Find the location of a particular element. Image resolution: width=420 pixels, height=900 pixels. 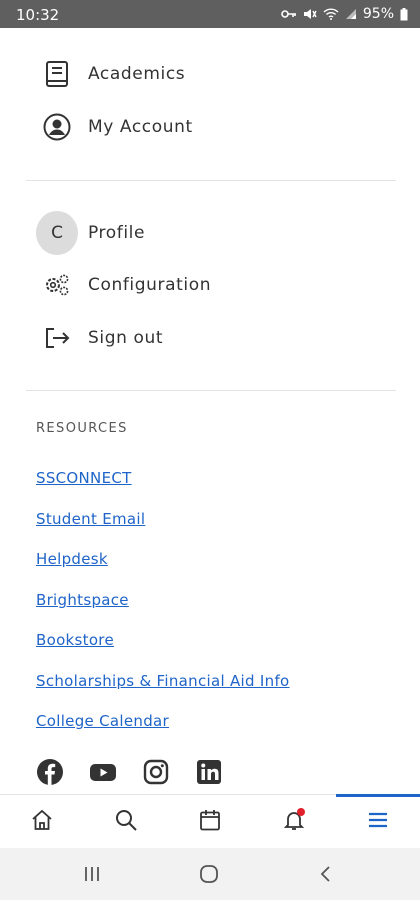

link-brightspace: Brightspace is located at coordinates (82, 600).